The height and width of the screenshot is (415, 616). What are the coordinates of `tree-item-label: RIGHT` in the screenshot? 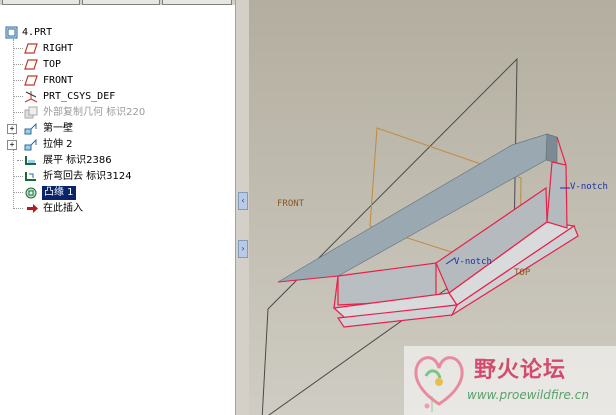 It's located at (58, 48).